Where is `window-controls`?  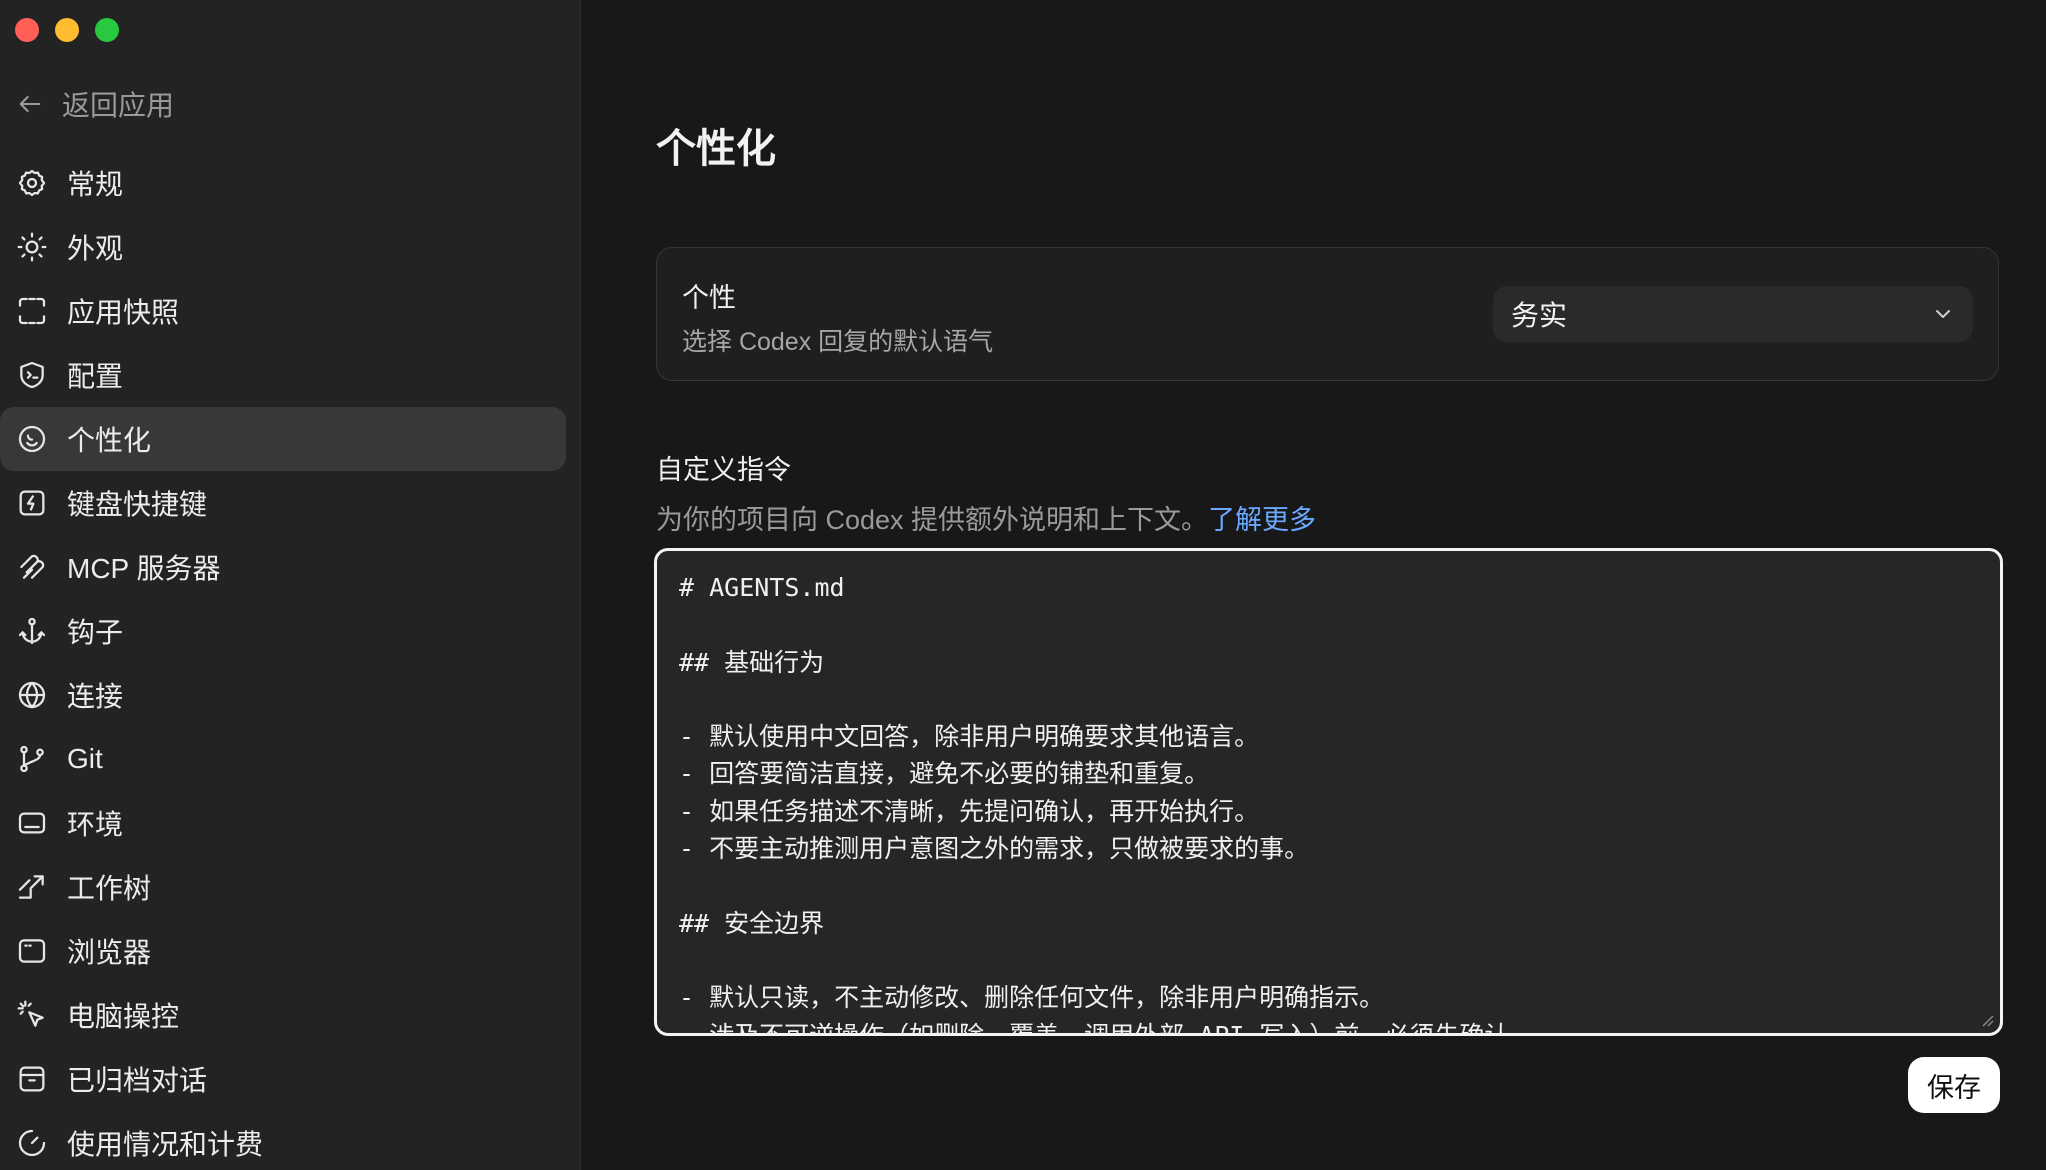
window-controls is located at coordinates (67, 30).